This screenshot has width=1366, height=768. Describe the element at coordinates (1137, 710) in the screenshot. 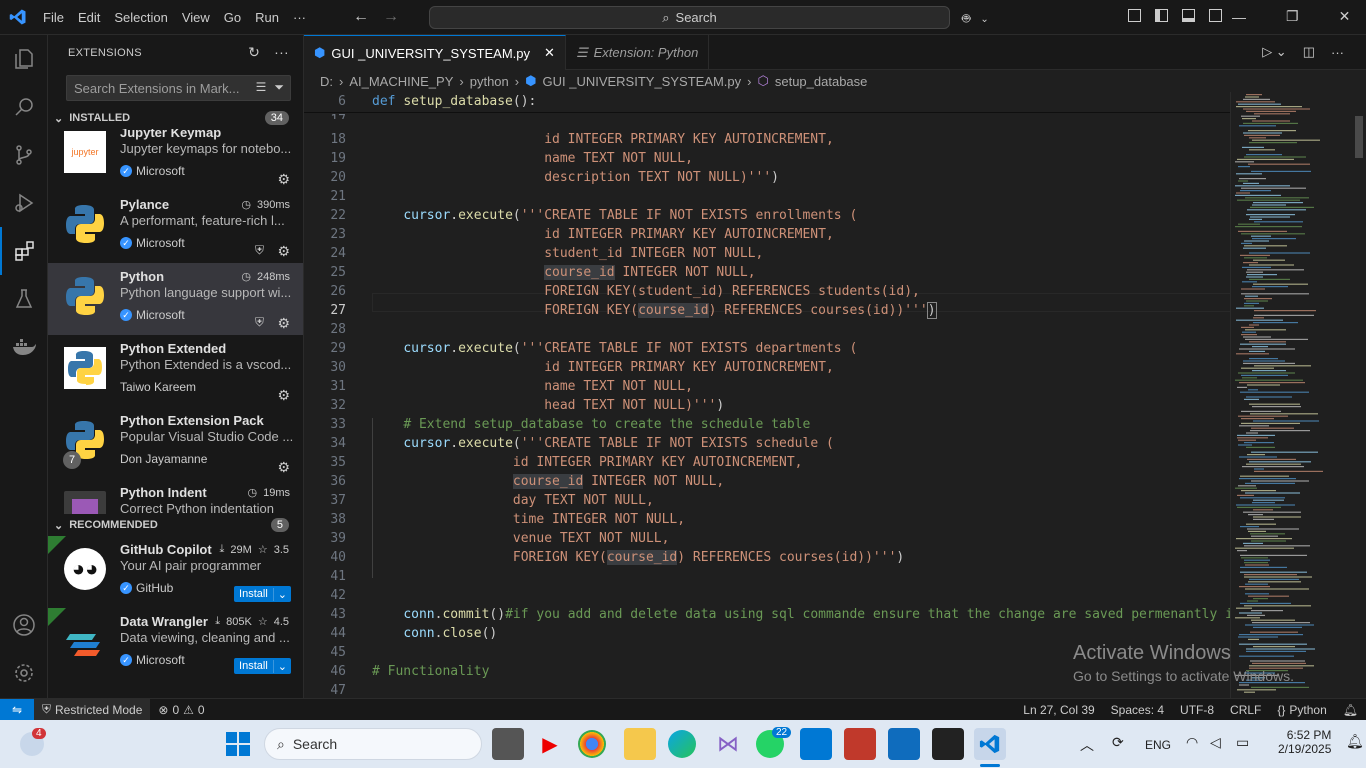

I see `indentation: Spaces: 4` at that location.